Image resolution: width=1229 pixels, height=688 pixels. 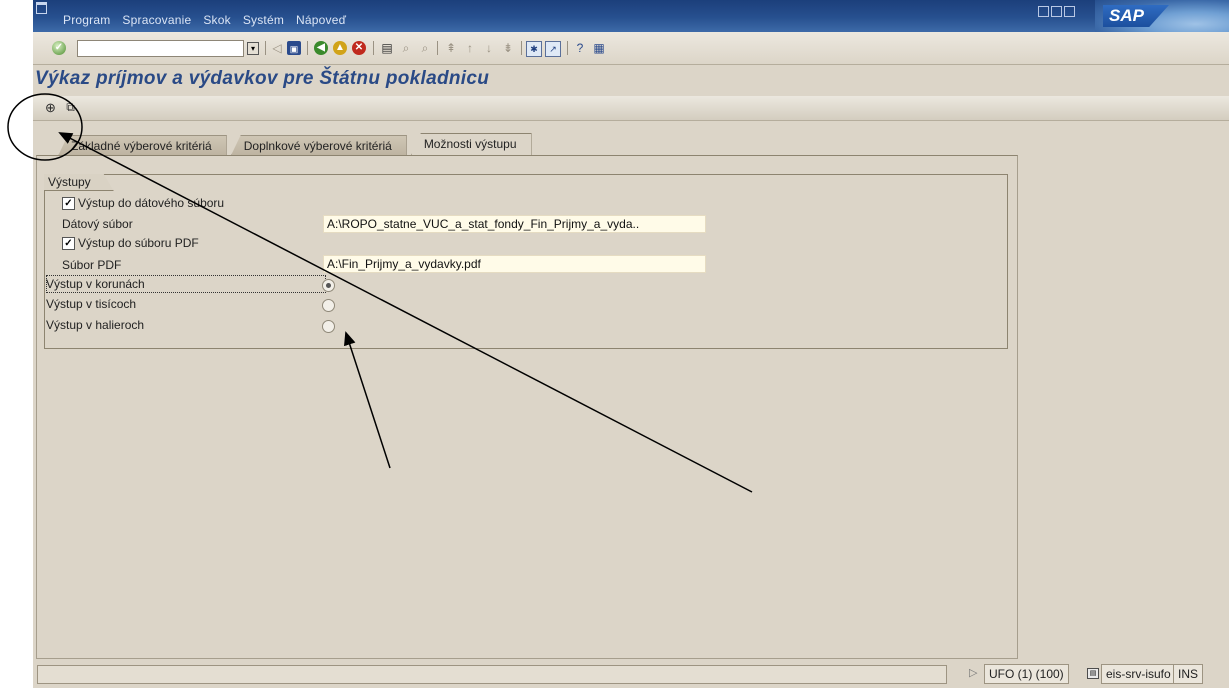 What do you see at coordinates (387, 48) in the screenshot?
I see `print-icon: ▤` at bounding box center [387, 48].